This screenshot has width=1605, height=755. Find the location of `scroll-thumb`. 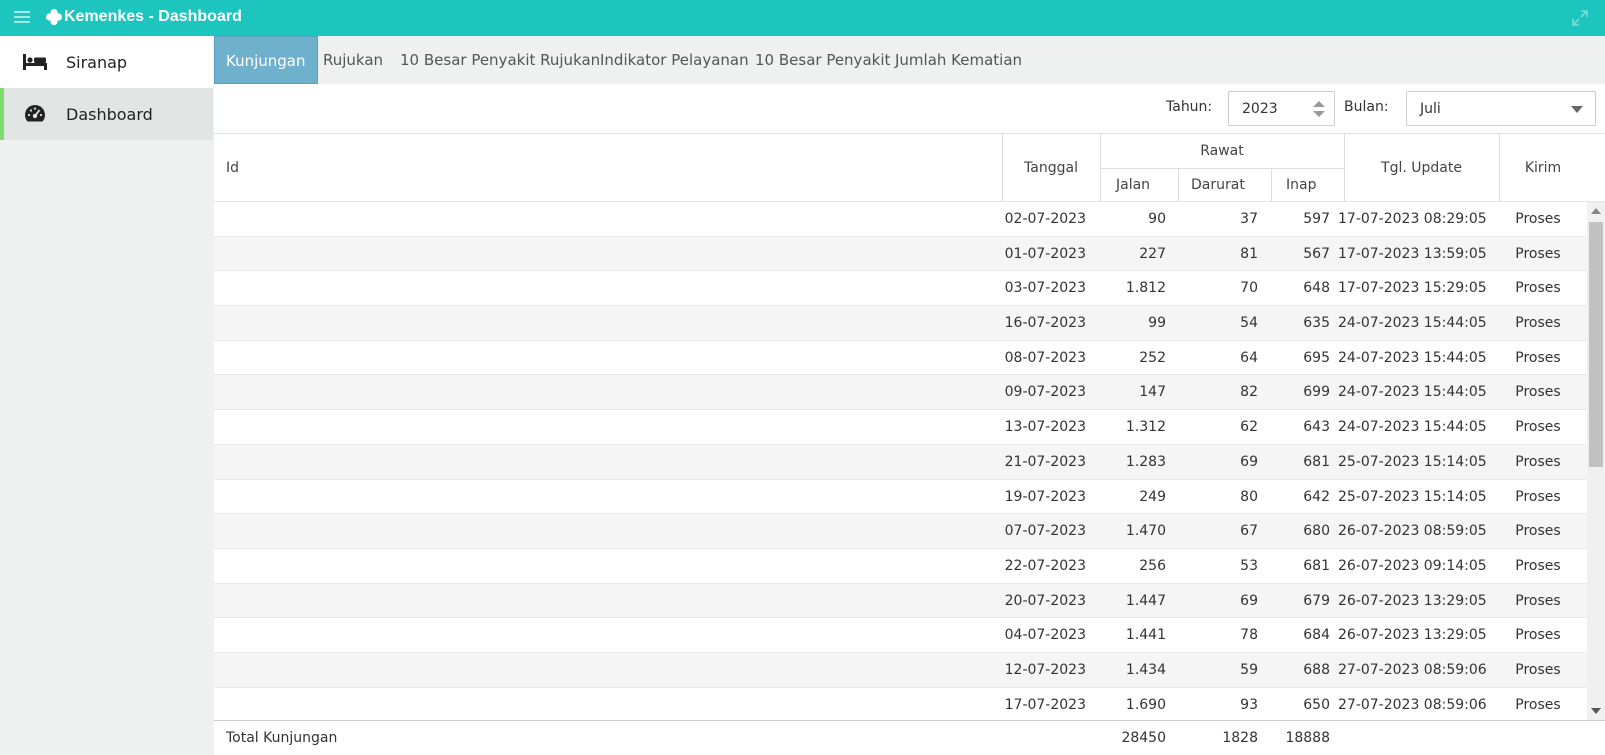

scroll-thumb is located at coordinates (1596, 344).